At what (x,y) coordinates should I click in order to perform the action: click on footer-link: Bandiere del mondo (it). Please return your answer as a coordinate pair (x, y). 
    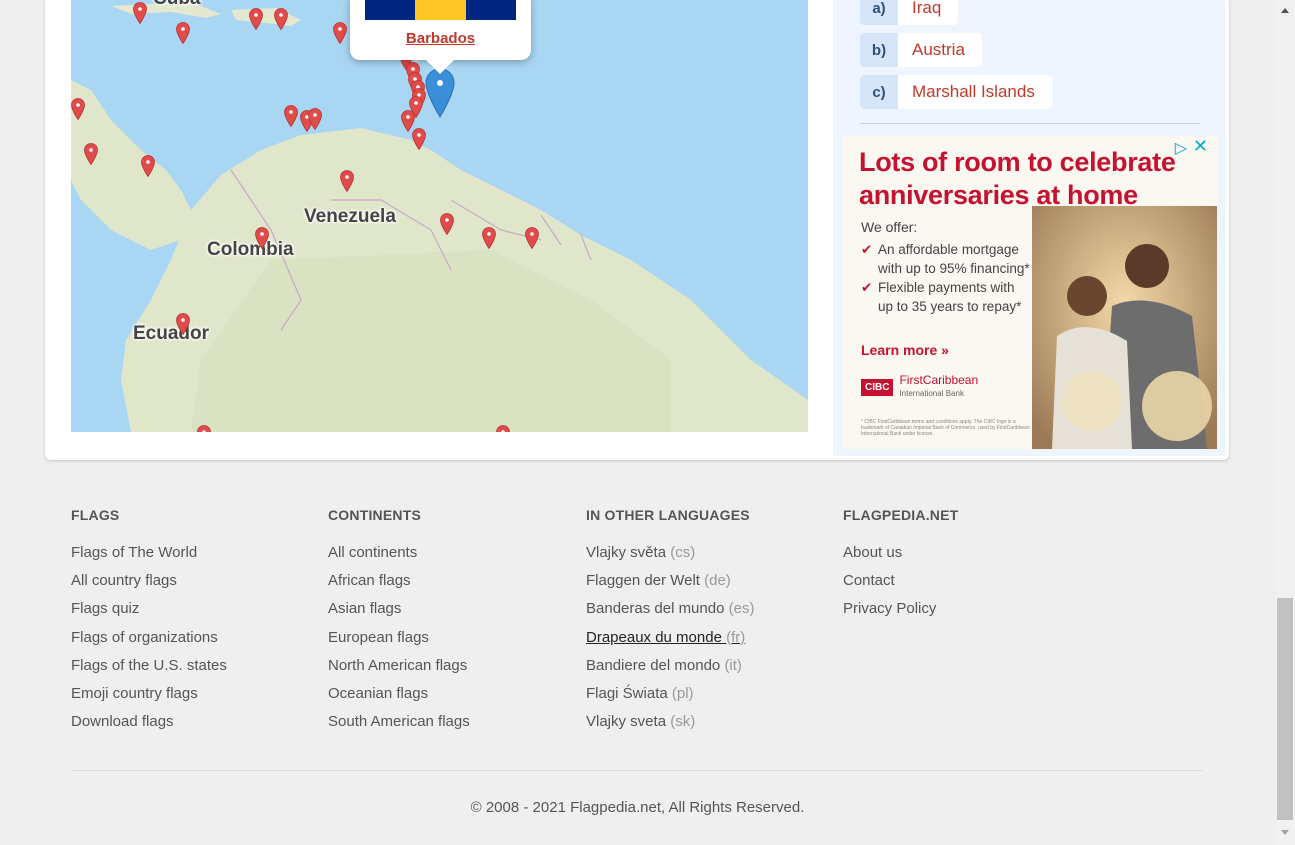
    Looking at the image, I should click on (670, 670).